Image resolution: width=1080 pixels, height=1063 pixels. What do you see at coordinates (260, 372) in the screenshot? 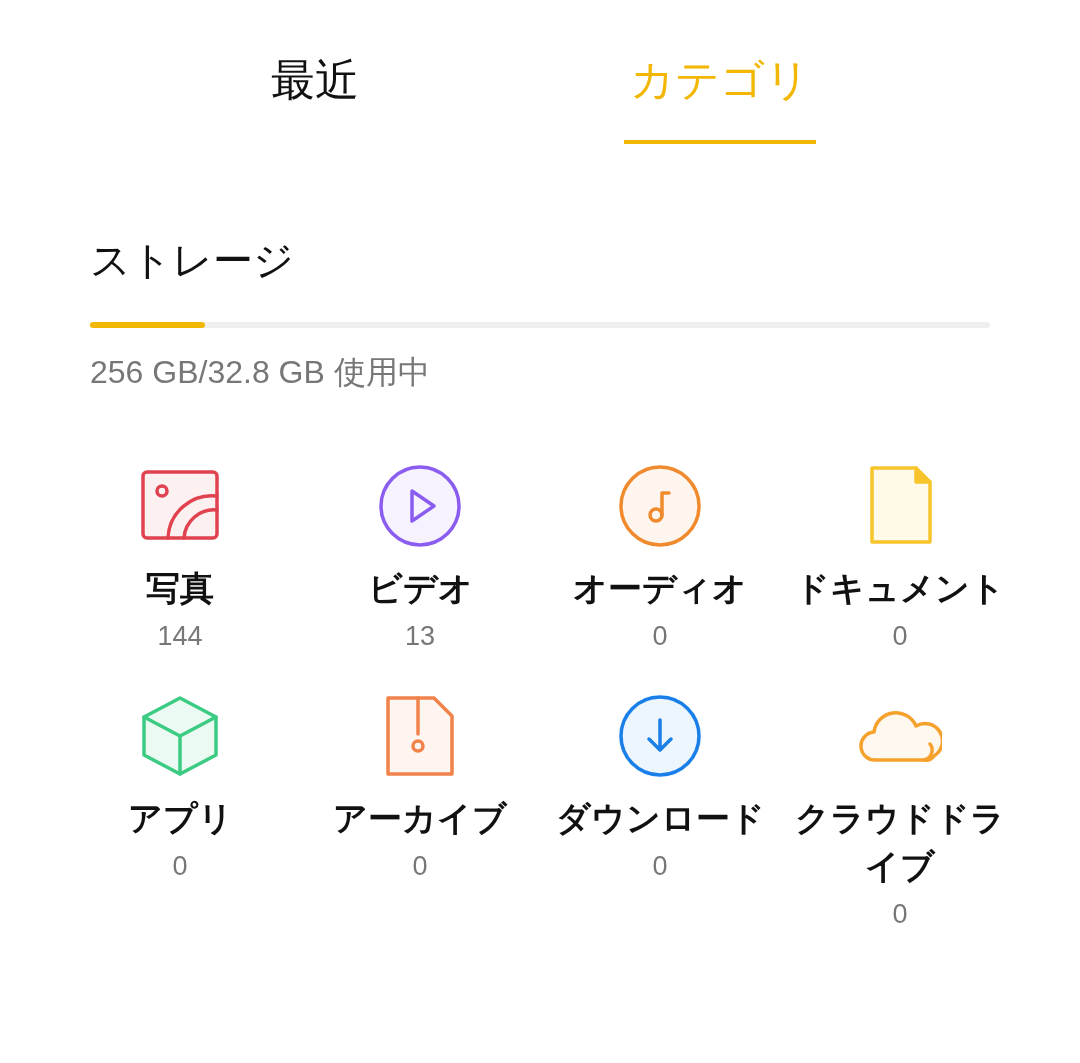
I see `storage-usage: 256 GB/32.8 GB 使用中` at bounding box center [260, 372].